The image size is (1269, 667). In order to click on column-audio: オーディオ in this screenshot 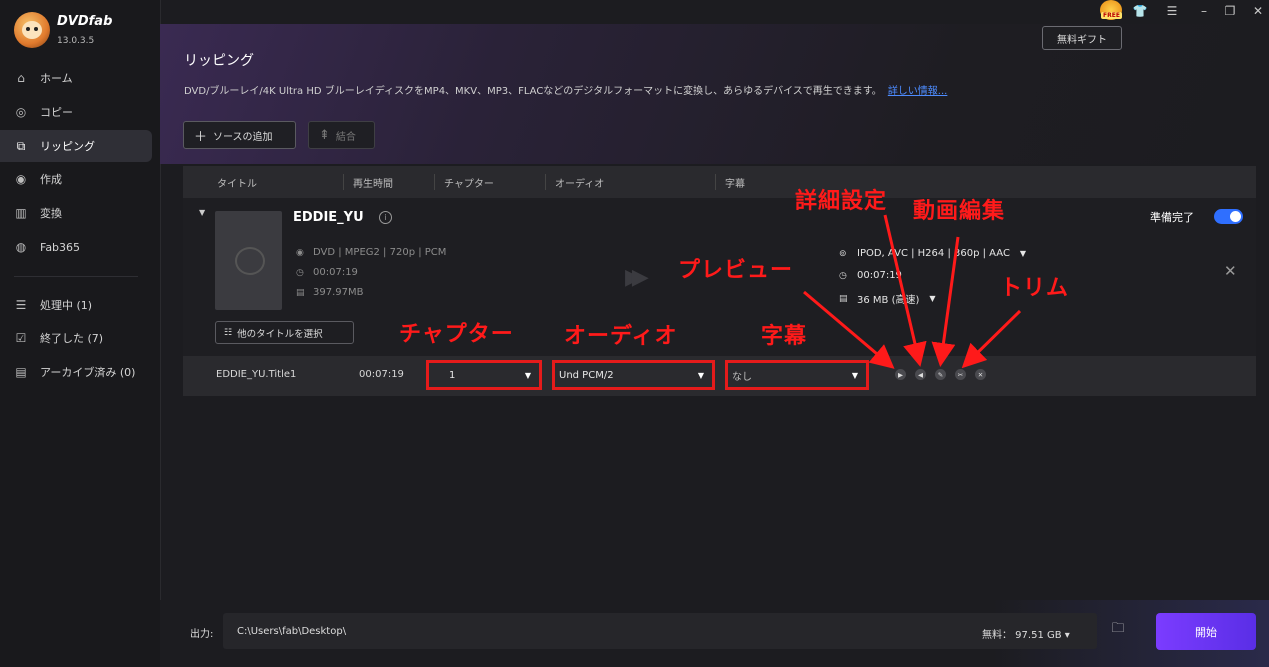, I will do `click(580, 184)`.